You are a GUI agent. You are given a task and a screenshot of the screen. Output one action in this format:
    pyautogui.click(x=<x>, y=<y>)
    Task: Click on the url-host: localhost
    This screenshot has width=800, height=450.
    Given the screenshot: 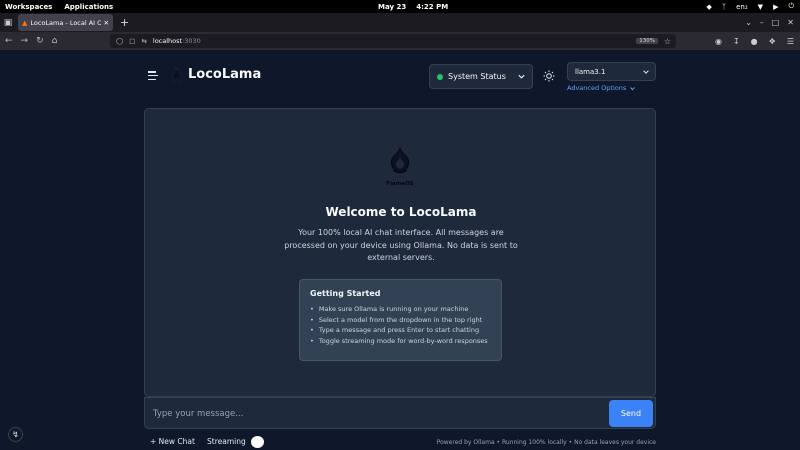 What is the action you would take?
    pyautogui.click(x=167, y=41)
    